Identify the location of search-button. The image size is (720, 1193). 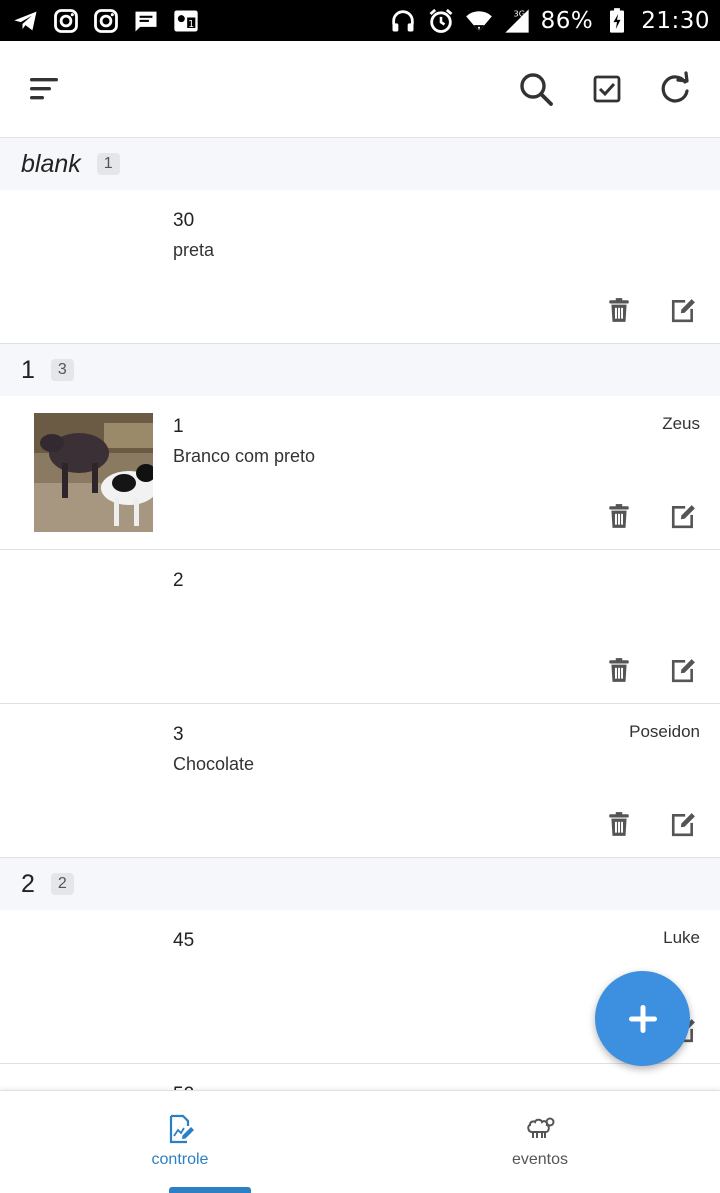
(536, 89).